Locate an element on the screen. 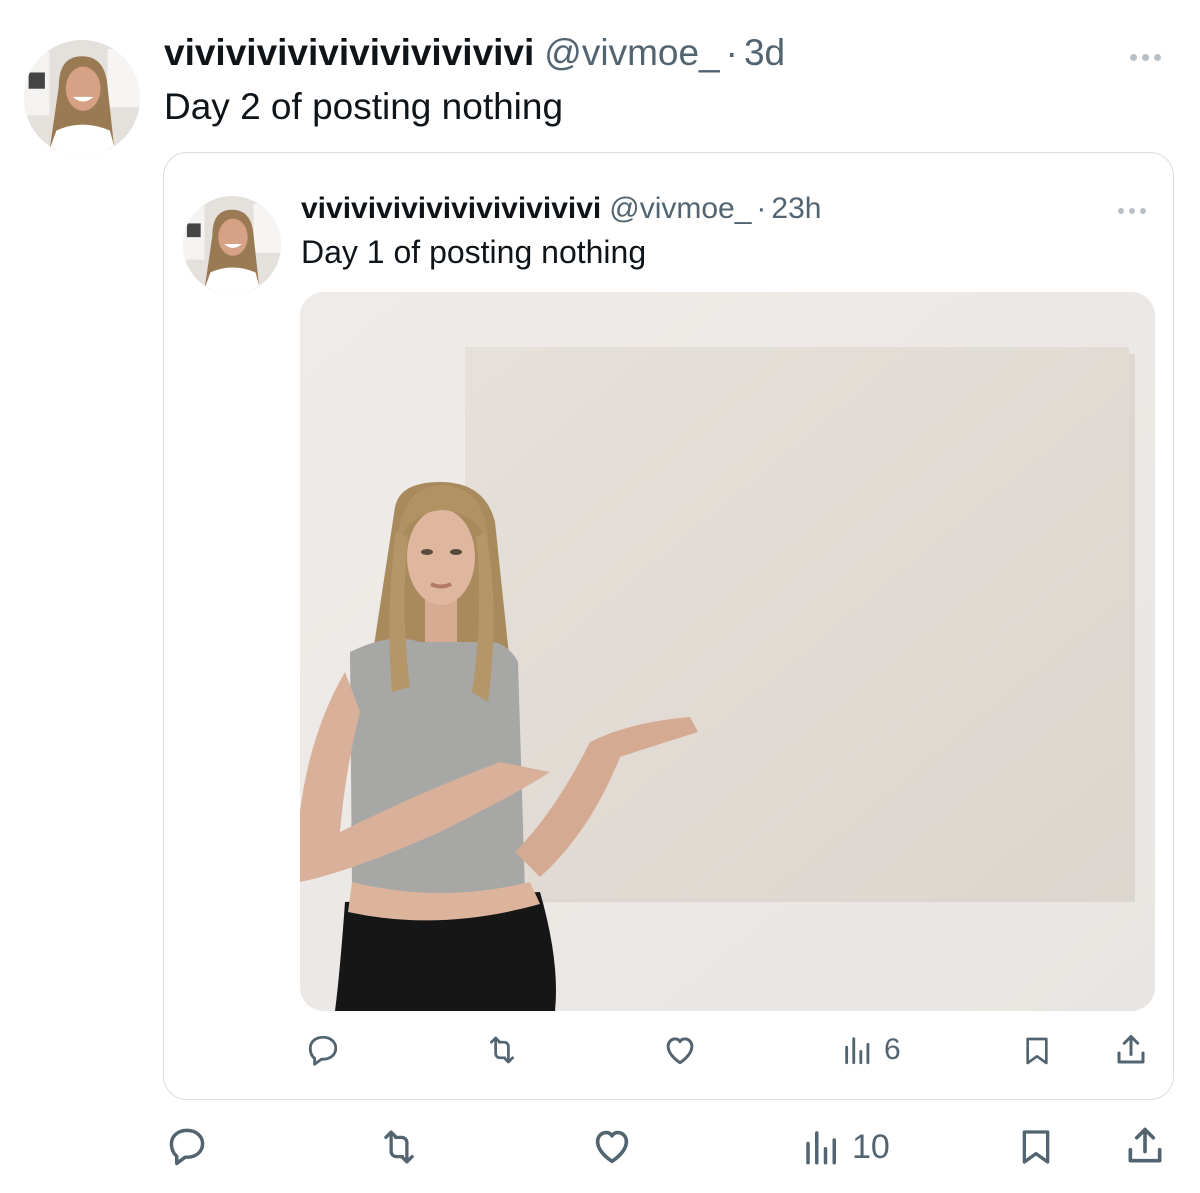 The width and height of the screenshot is (1200, 1193). quoted-timestamp: 23h is located at coordinates (796, 209).